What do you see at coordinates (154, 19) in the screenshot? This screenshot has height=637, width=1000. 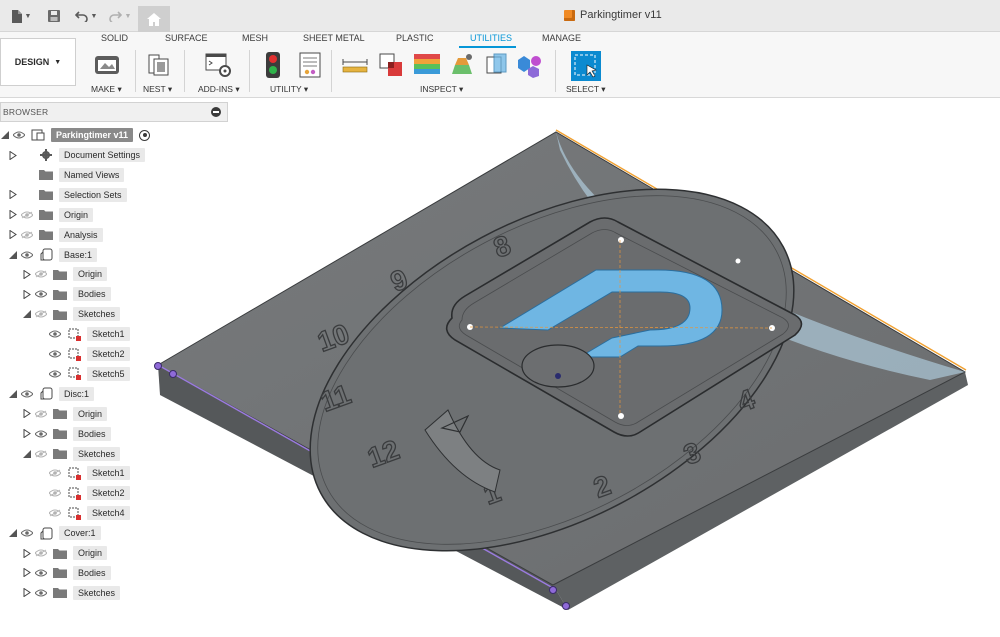 I see `home-tab` at bounding box center [154, 19].